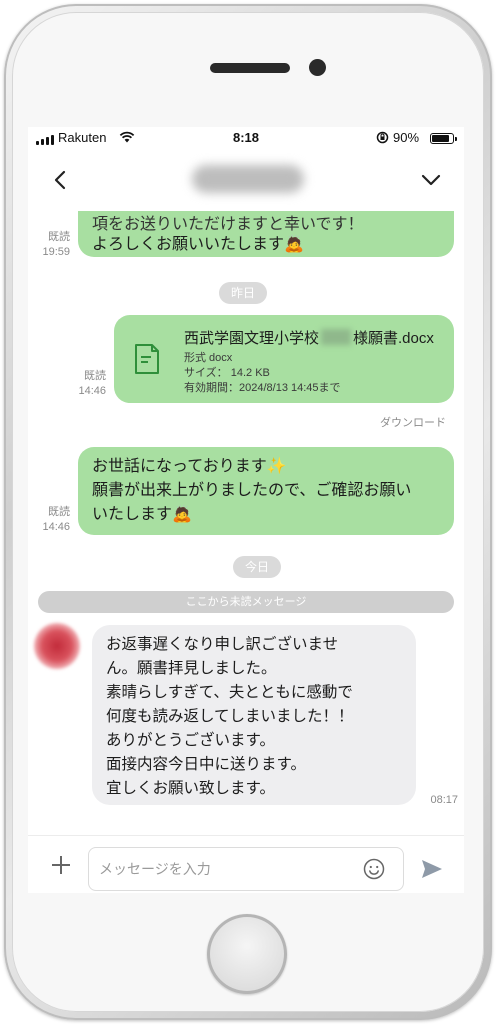  Describe the element at coordinates (56, 252) in the screenshot. I see `message-time: 19:59` at that location.